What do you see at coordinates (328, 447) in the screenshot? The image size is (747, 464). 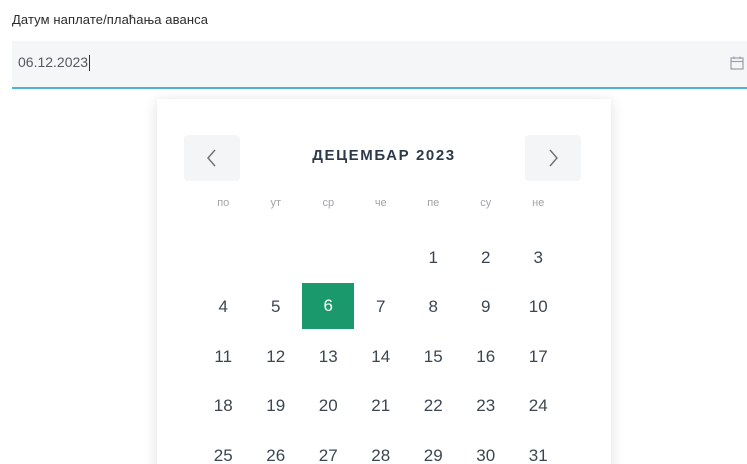 I see `day-cell: 27` at bounding box center [328, 447].